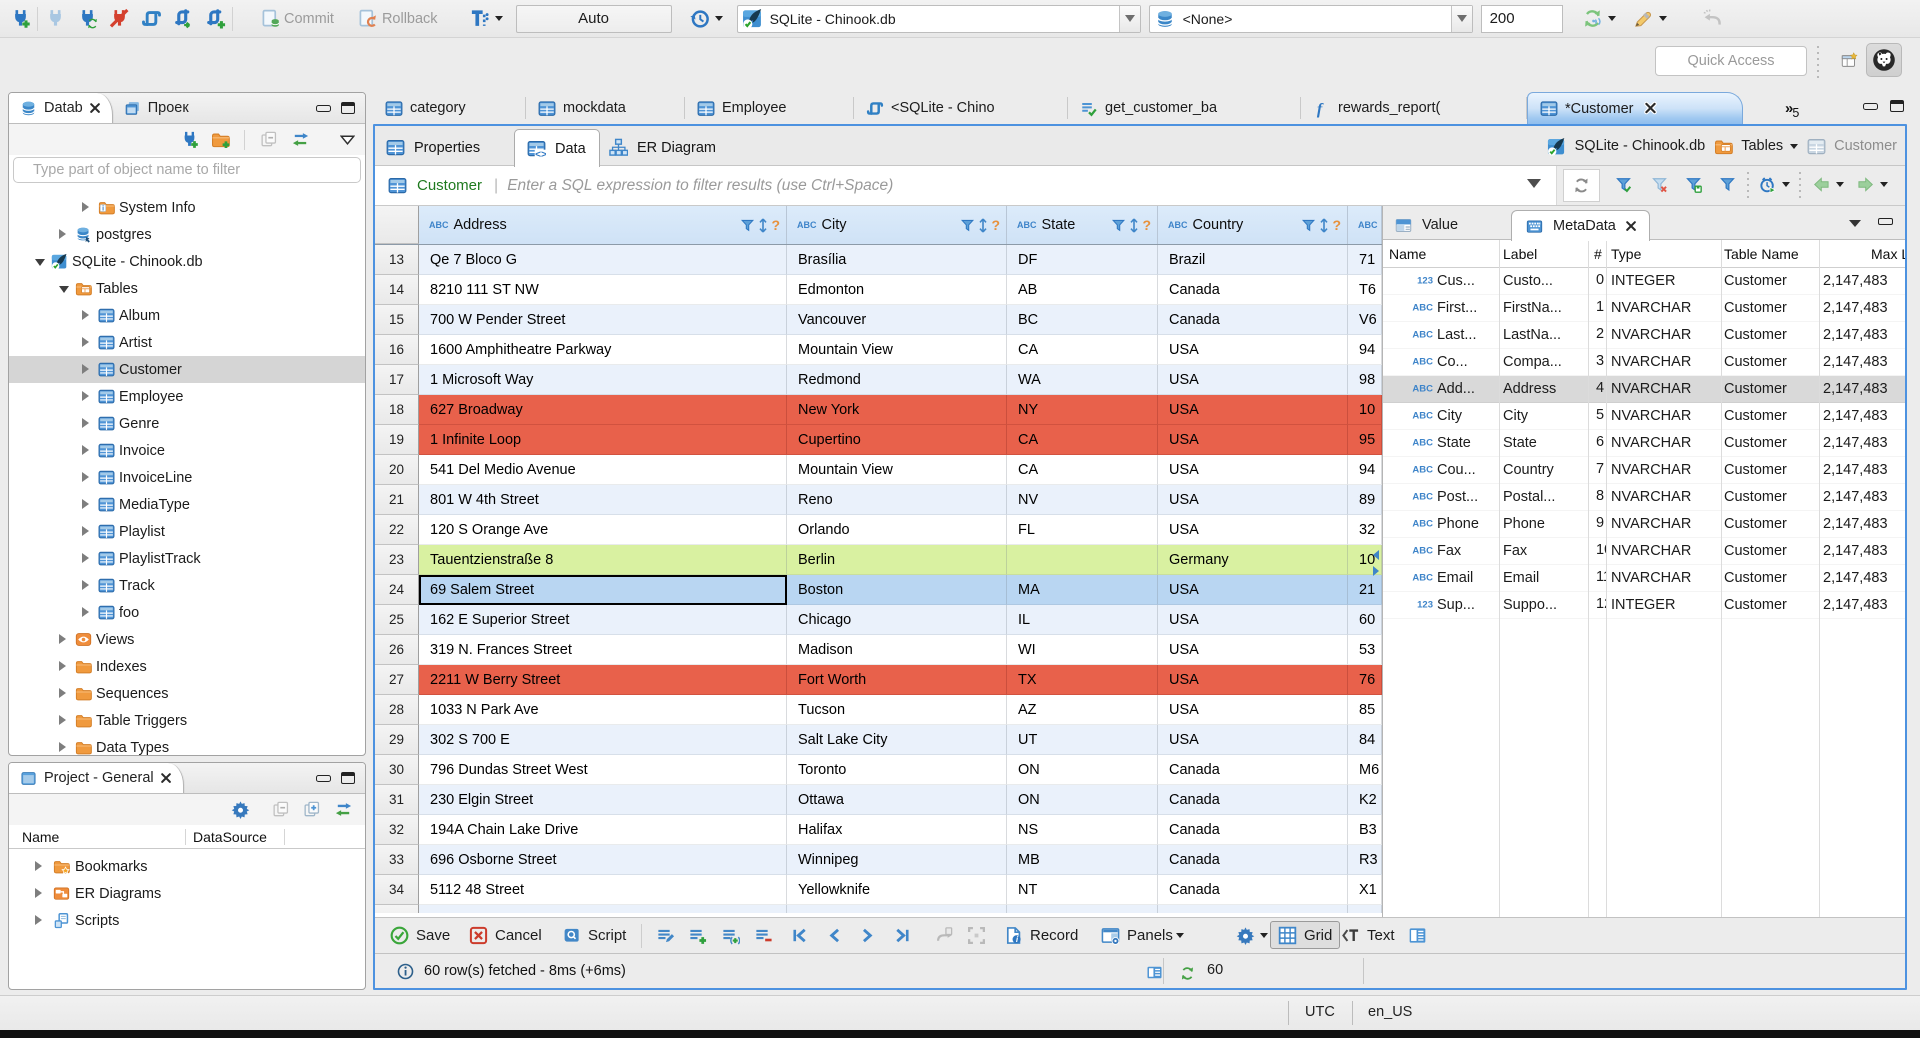 This screenshot has width=1920, height=1038. I want to click on grid-cell: 76, so click(1365, 680).